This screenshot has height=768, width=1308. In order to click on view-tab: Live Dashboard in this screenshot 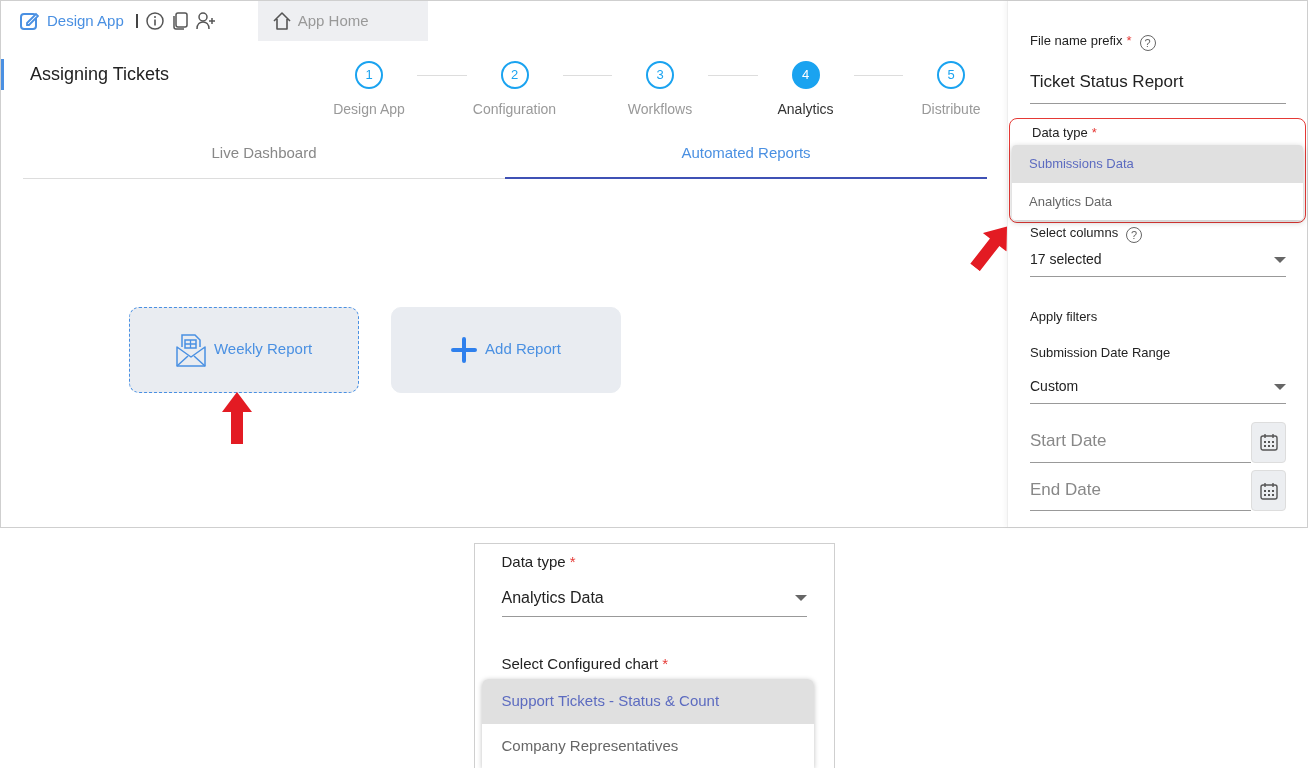, I will do `click(264, 155)`.